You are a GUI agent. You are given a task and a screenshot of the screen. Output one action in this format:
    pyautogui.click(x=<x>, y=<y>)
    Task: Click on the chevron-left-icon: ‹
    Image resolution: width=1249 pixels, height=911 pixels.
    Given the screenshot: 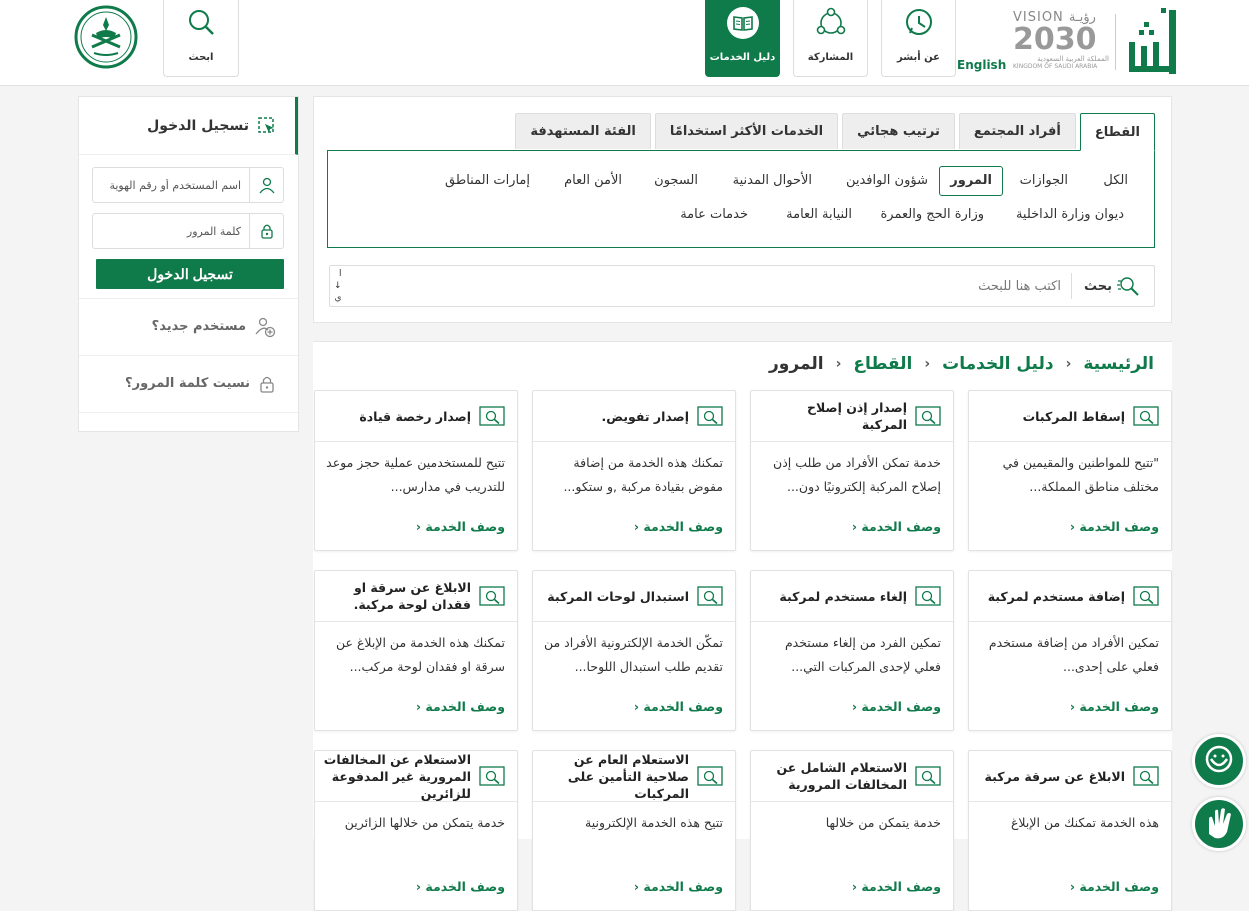 What is the action you would take?
    pyautogui.click(x=1072, y=886)
    